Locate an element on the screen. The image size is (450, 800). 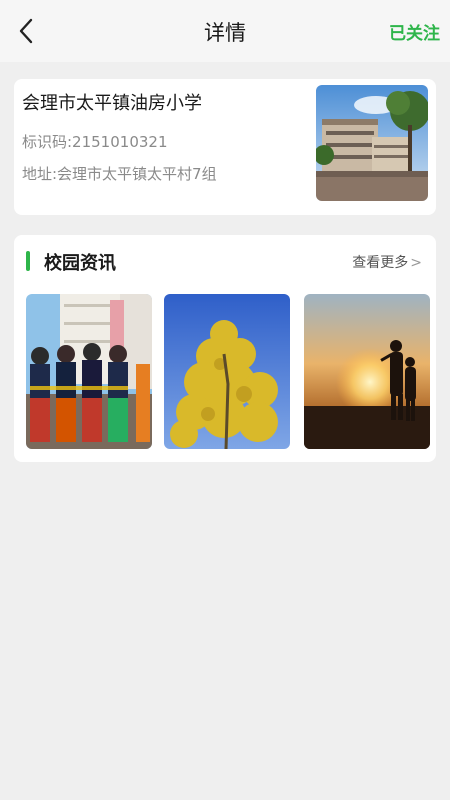
news-thumbnail-performers is located at coordinates (89, 371).